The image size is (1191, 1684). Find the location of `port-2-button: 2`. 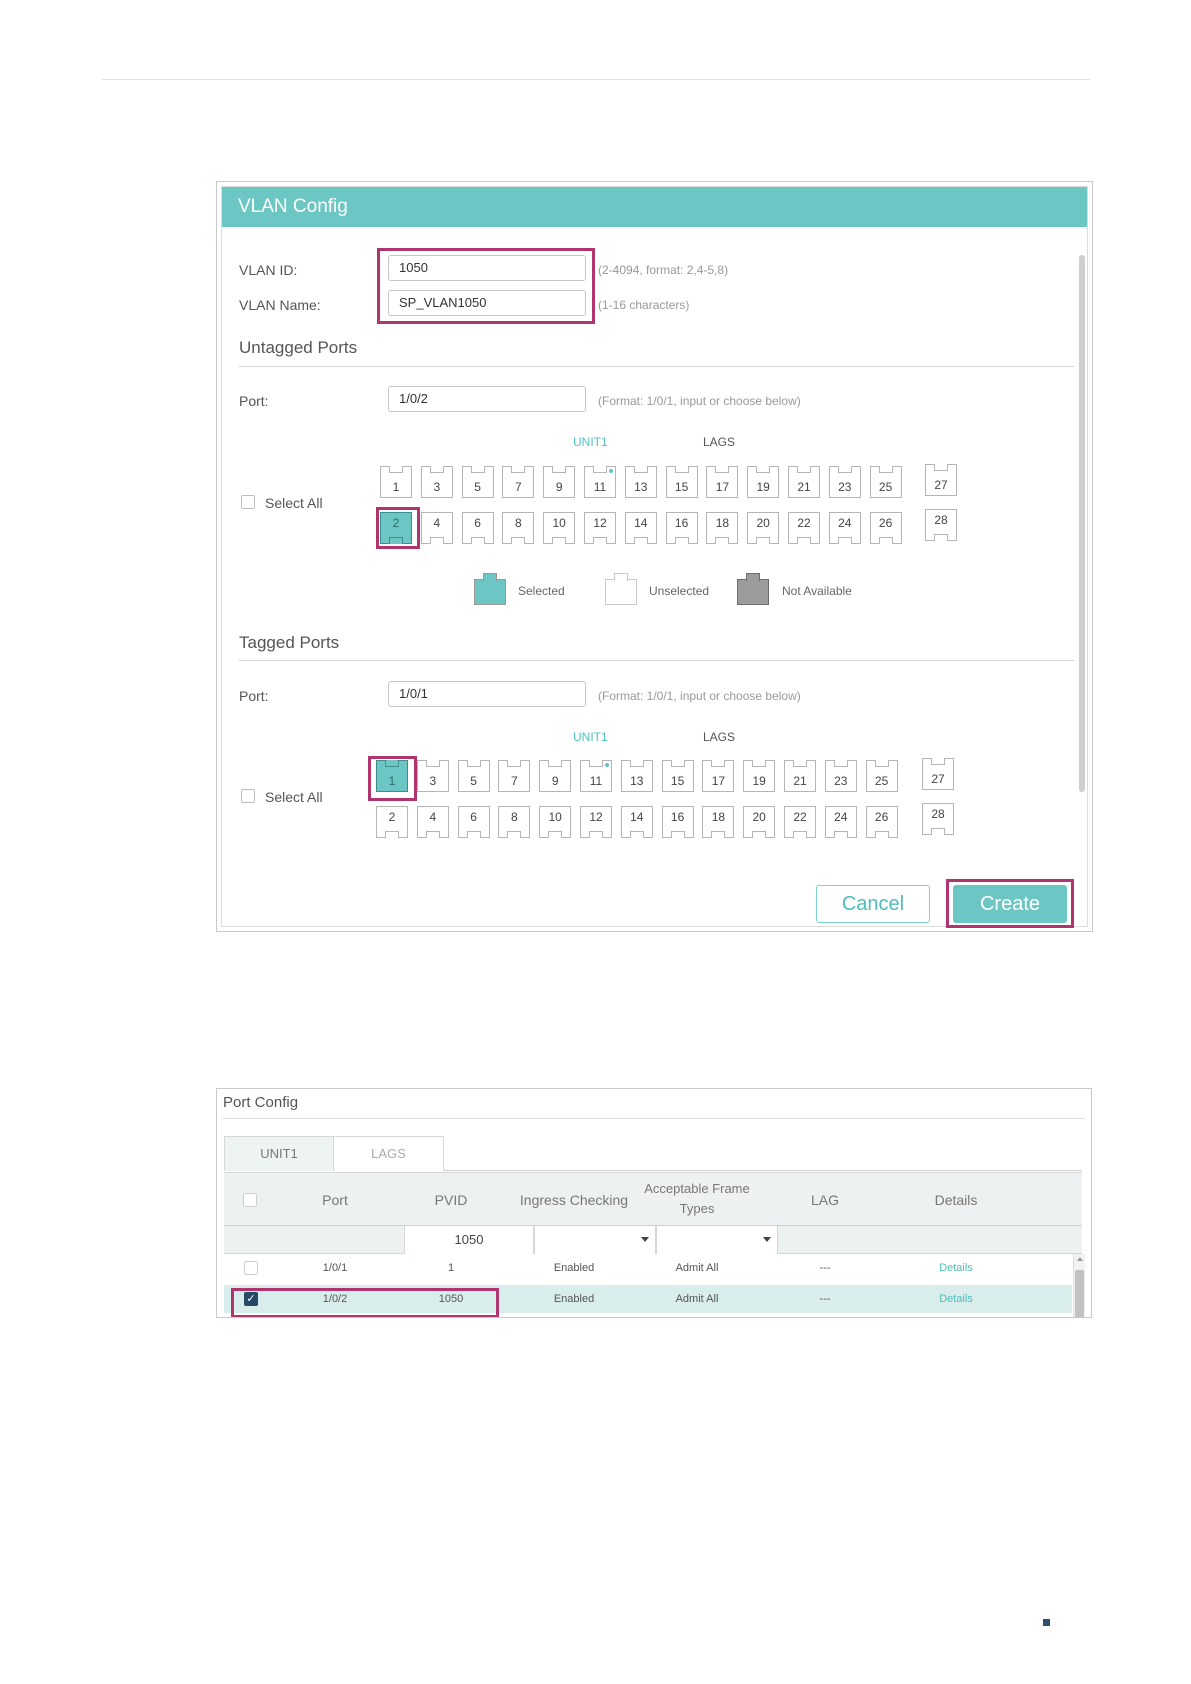

port-2-button: 2 is located at coordinates (392, 822).